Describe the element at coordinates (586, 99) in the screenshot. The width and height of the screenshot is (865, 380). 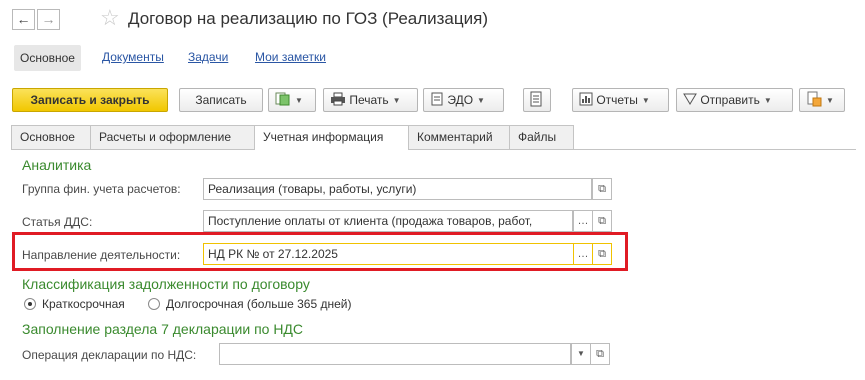
I see `report-icon` at that location.